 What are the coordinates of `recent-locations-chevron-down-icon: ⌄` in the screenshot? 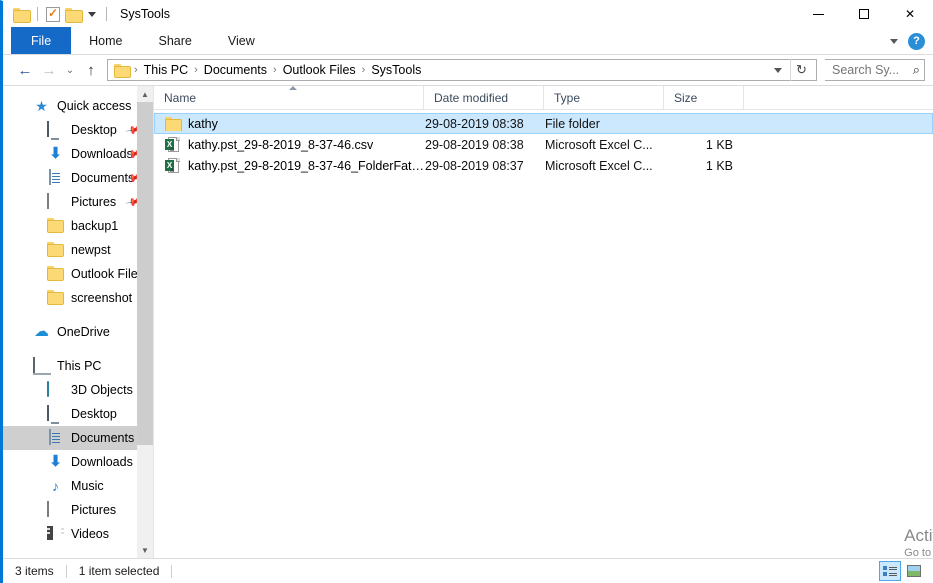 It's located at (70, 70).